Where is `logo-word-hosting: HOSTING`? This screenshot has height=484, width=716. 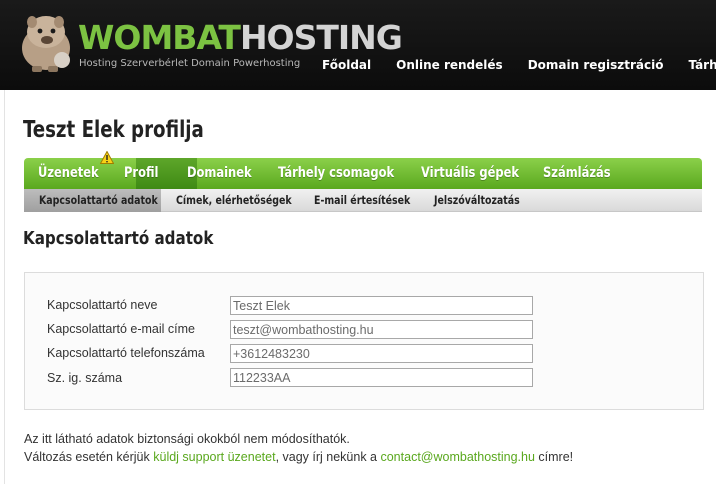 logo-word-hosting: HOSTING is located at coordinates (321, 37).